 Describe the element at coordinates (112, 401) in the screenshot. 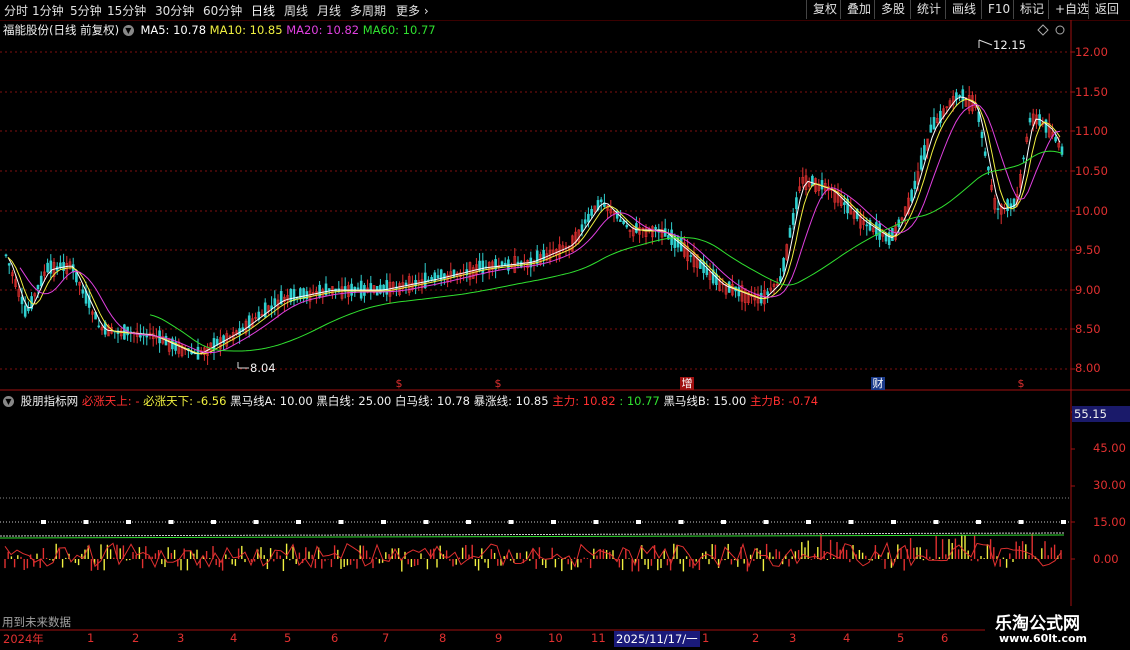

I see `indicator-item: 必涨天上: -` at that location.